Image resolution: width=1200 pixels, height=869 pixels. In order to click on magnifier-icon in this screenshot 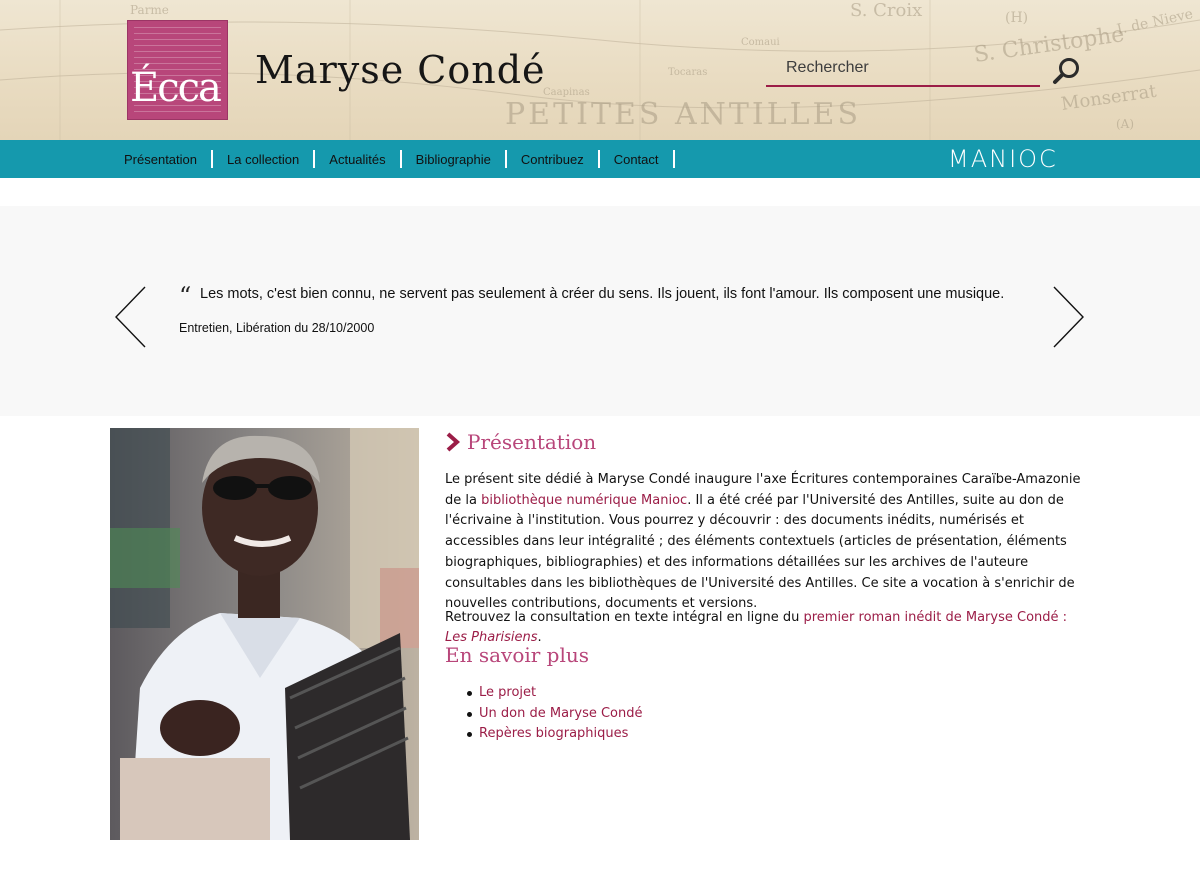, I will do `click(1066, 71)`.